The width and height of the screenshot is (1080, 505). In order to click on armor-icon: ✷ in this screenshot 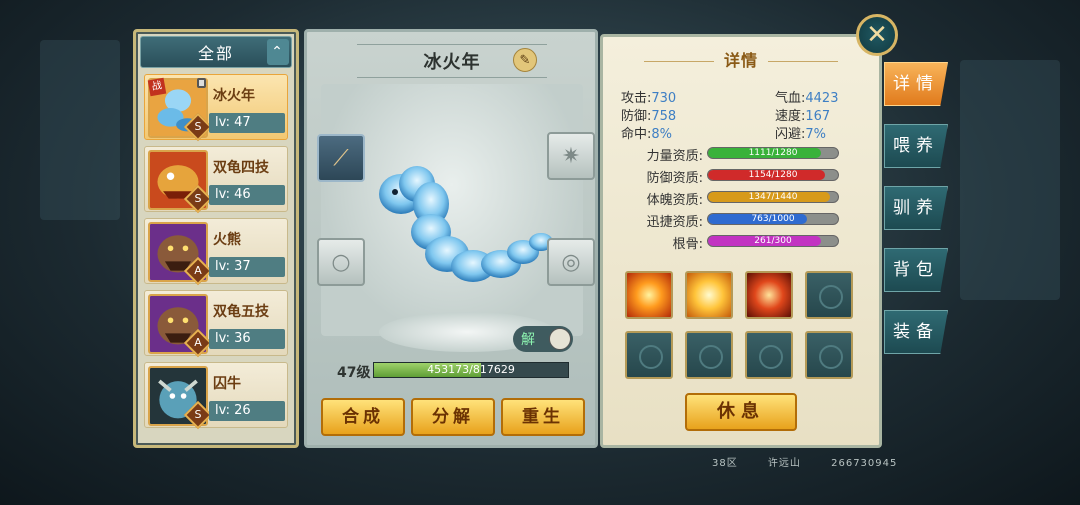, I will do `click(571, 156)`.